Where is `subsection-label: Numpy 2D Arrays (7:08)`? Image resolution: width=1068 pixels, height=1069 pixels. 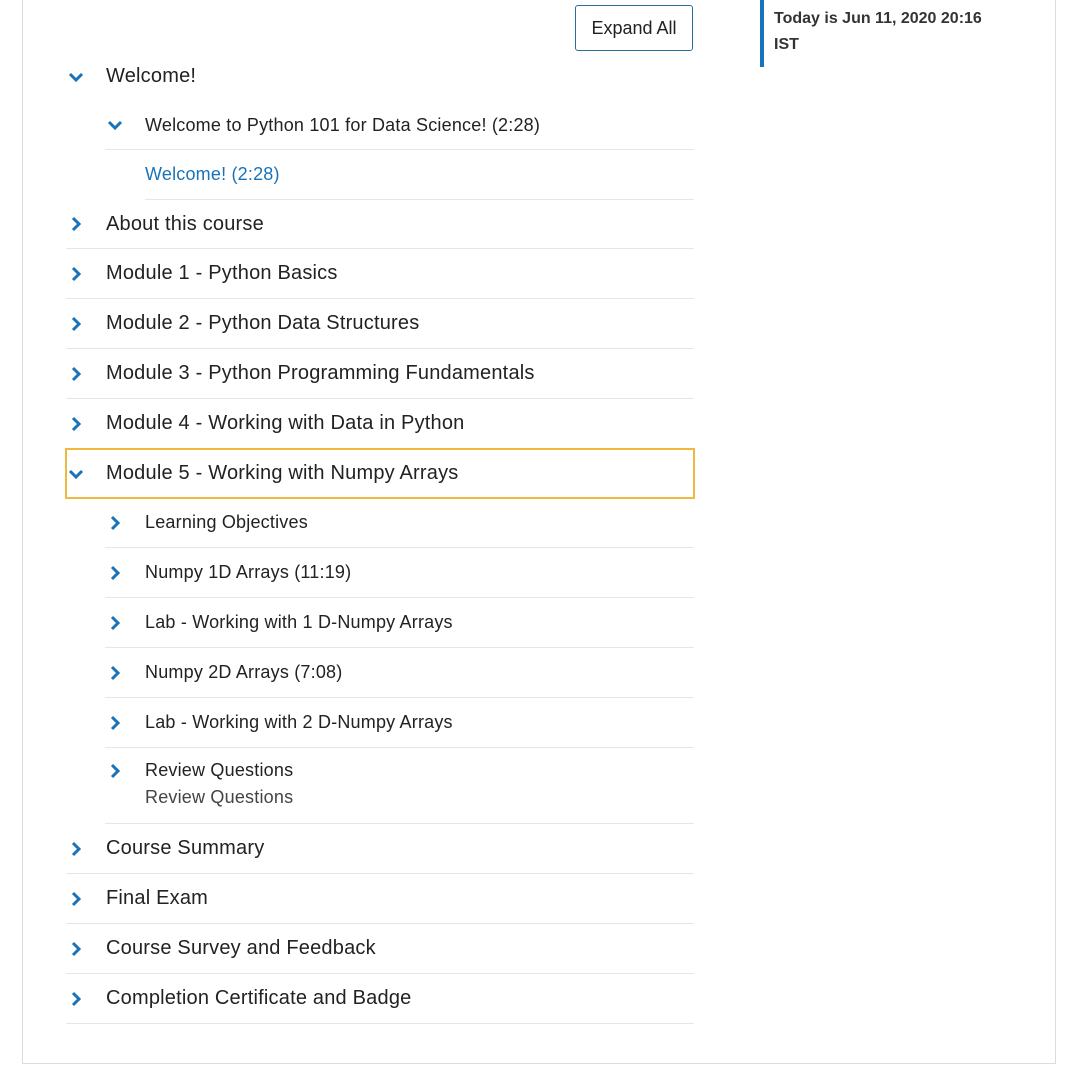 subsection-label: Numpy 2D Arrays (7:08) is located at coordinates (244, 672).